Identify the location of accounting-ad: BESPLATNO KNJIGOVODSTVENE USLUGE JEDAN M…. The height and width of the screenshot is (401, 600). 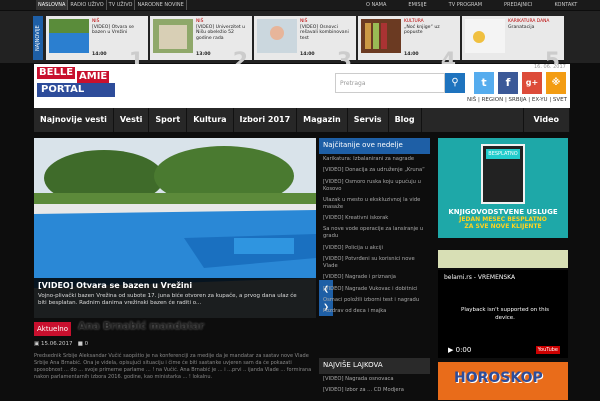
(503, 188).